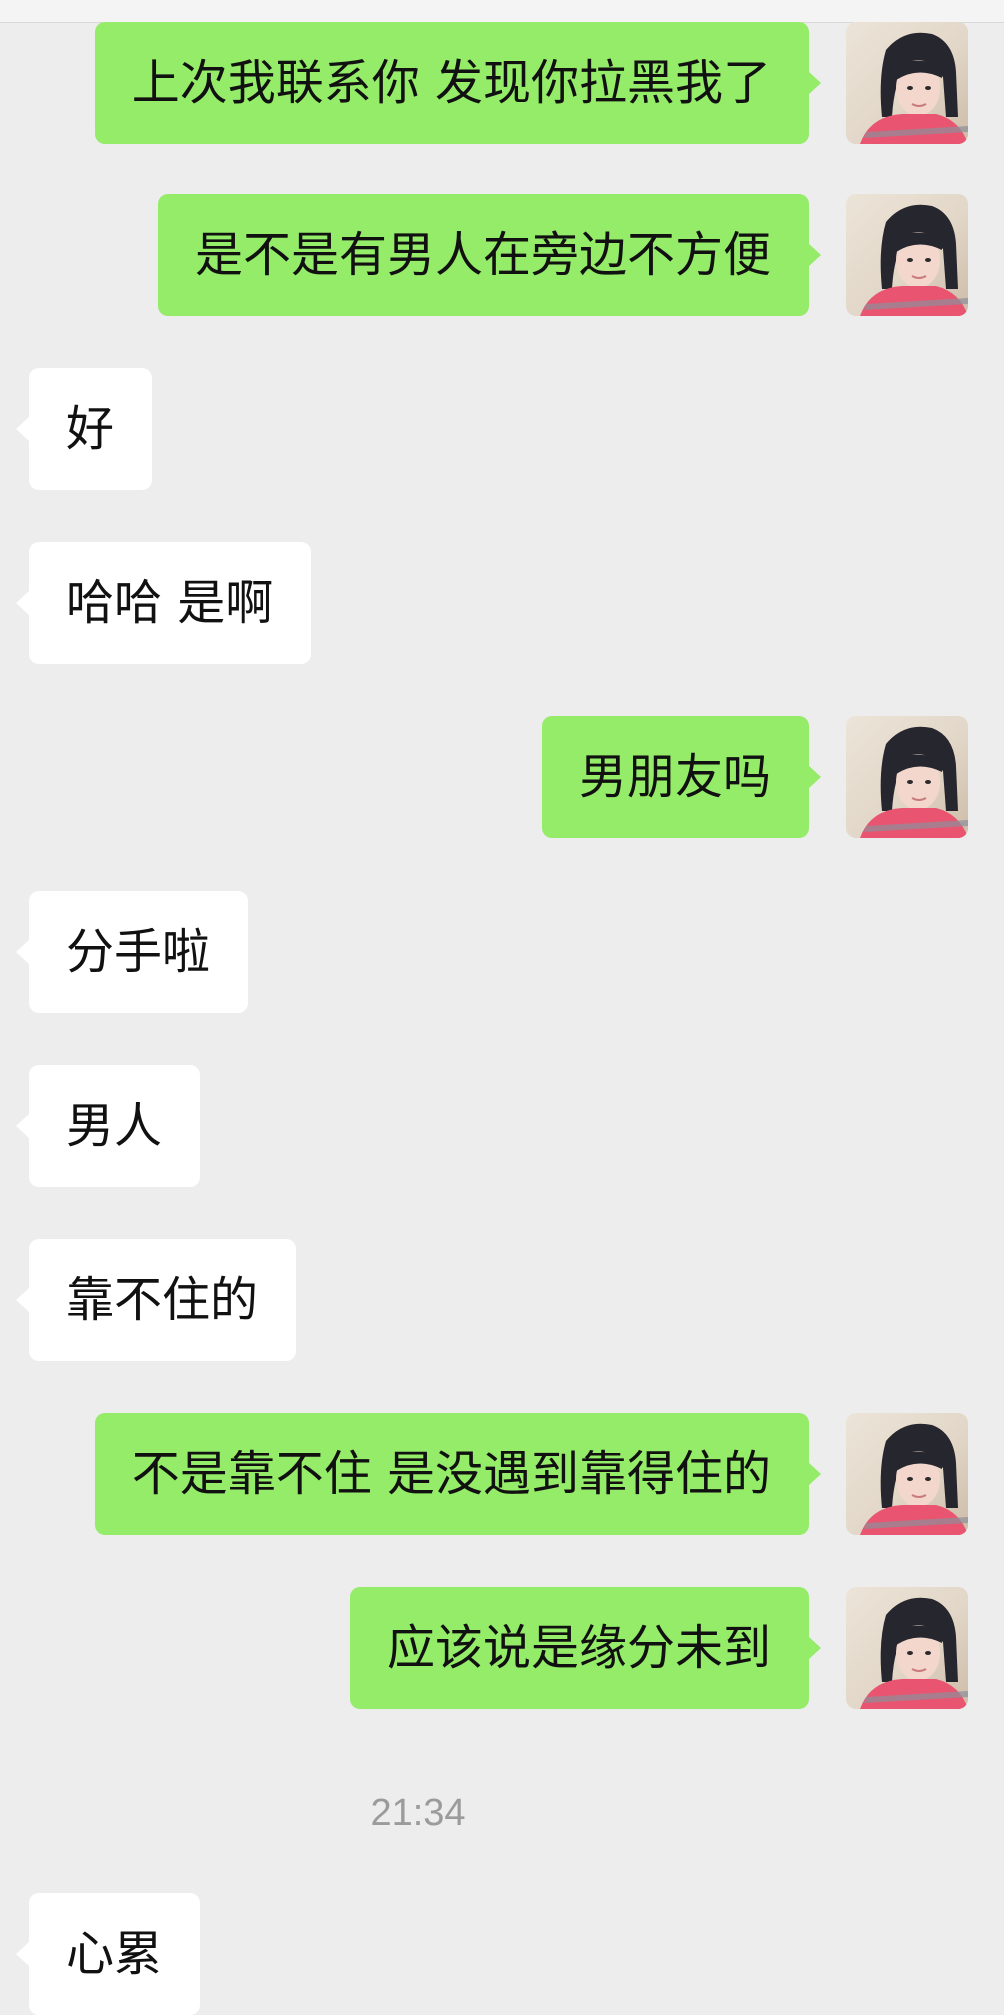 The width and height of the screenshot is (1004, 2015). I want to click on message-bubble: 分手啦, so click(139, 952).